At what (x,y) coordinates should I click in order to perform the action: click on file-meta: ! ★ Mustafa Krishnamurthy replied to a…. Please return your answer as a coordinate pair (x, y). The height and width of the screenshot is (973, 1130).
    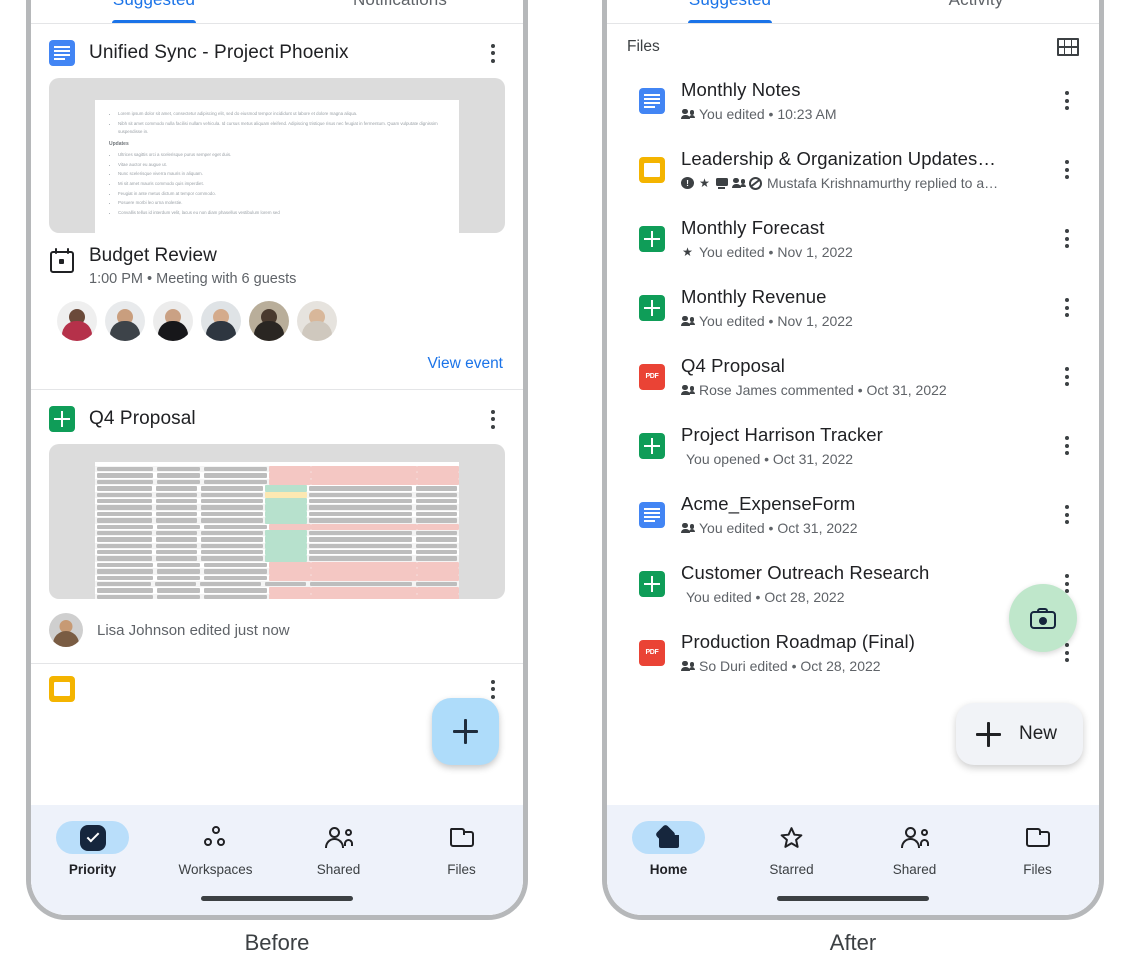
    Looking at the image, I should click on (860, 183).